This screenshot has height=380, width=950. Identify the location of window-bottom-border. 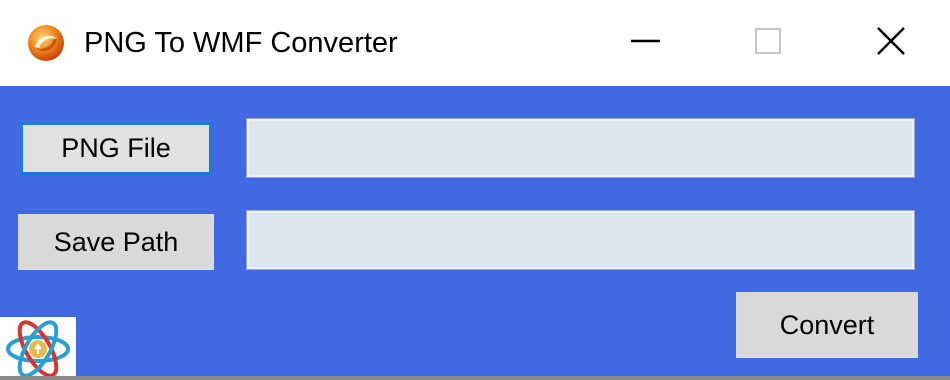
(475, 378).